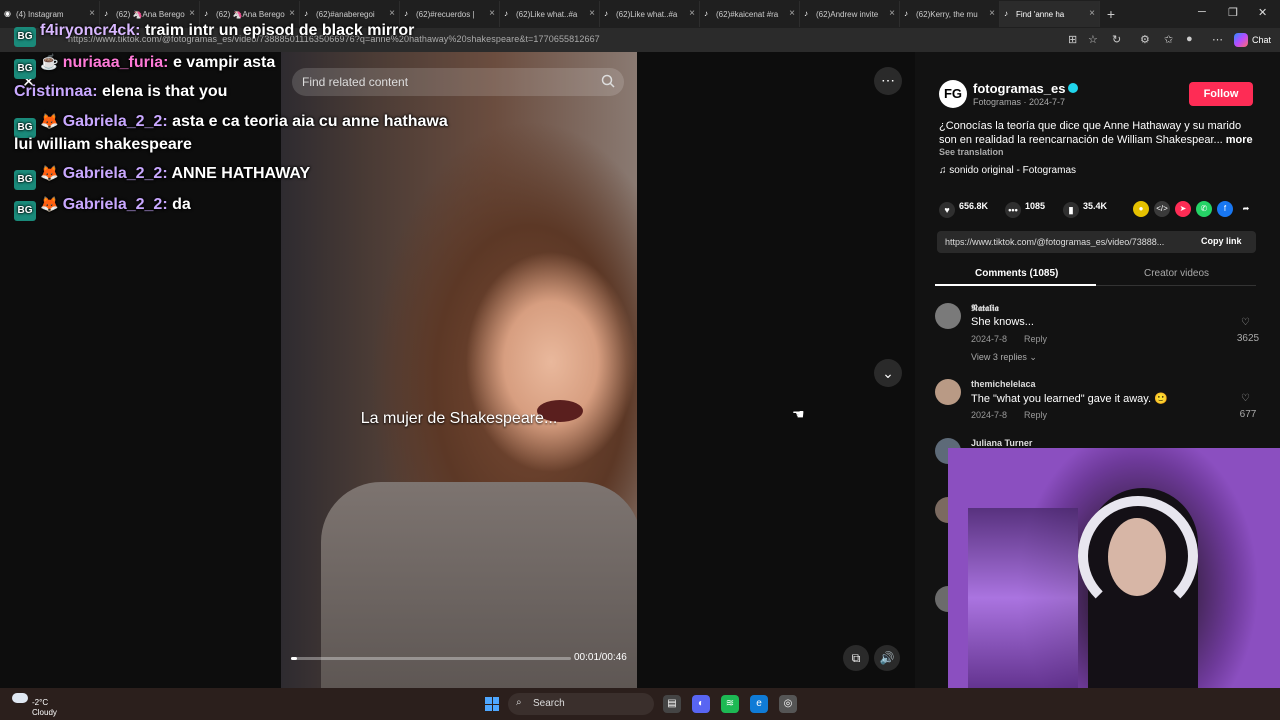 This screenshot has height=720, width=1280. Describe the element at coordinates (759, 704) in the screenshot. I see `edge-icon: e` at that location.